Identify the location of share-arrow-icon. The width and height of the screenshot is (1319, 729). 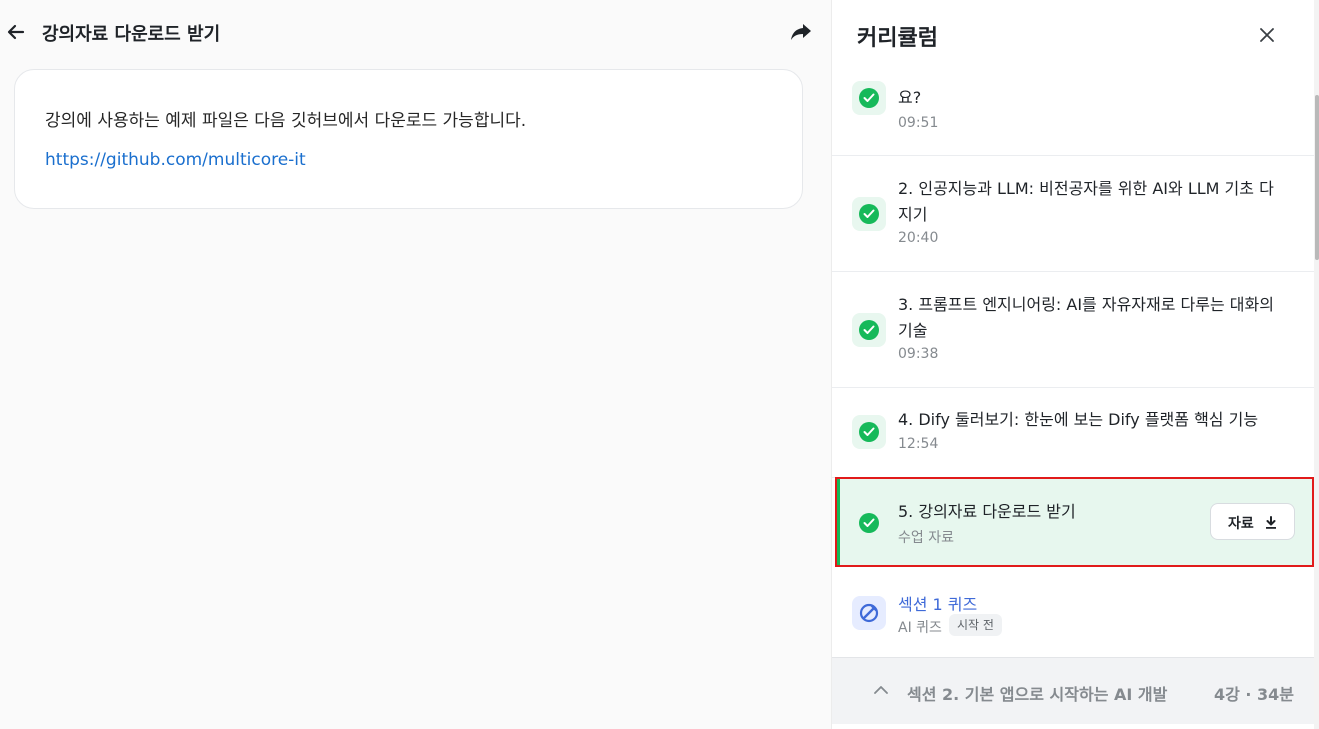
(801, 32).